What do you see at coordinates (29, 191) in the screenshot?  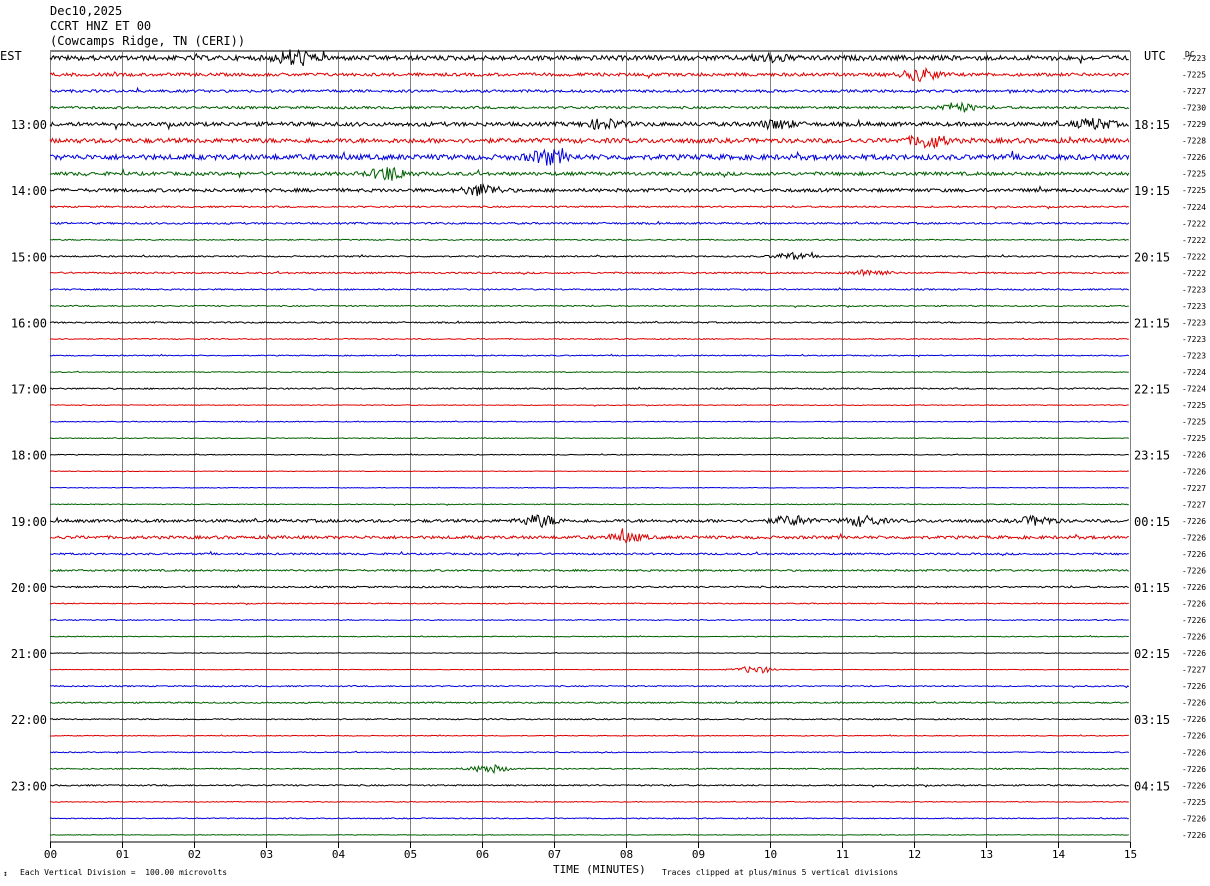 I see `left-hour-label: 14:00` at bounding box center [29, 191].